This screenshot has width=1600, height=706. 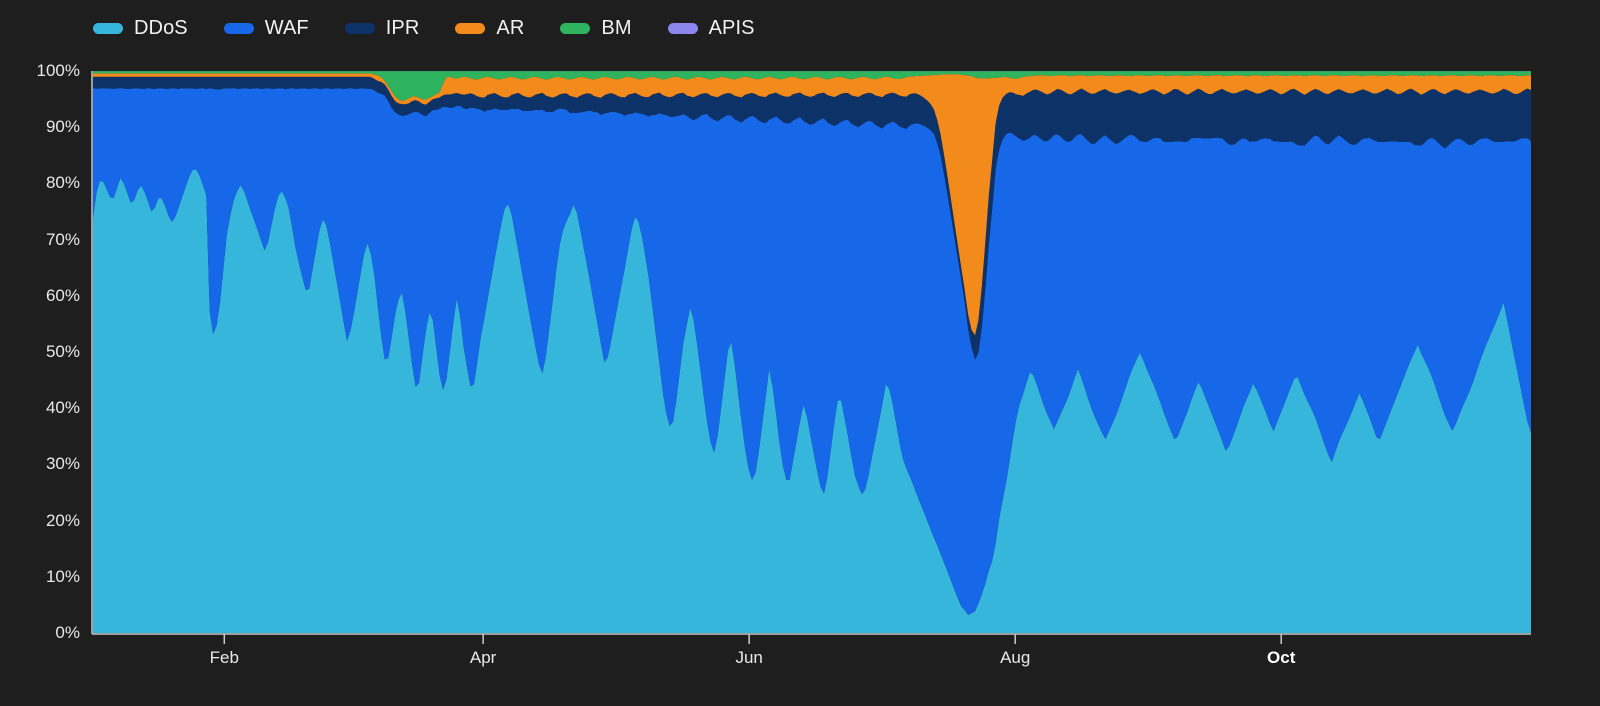 I want to click on x-tick-label: Feb, so click(x=224, y=657).